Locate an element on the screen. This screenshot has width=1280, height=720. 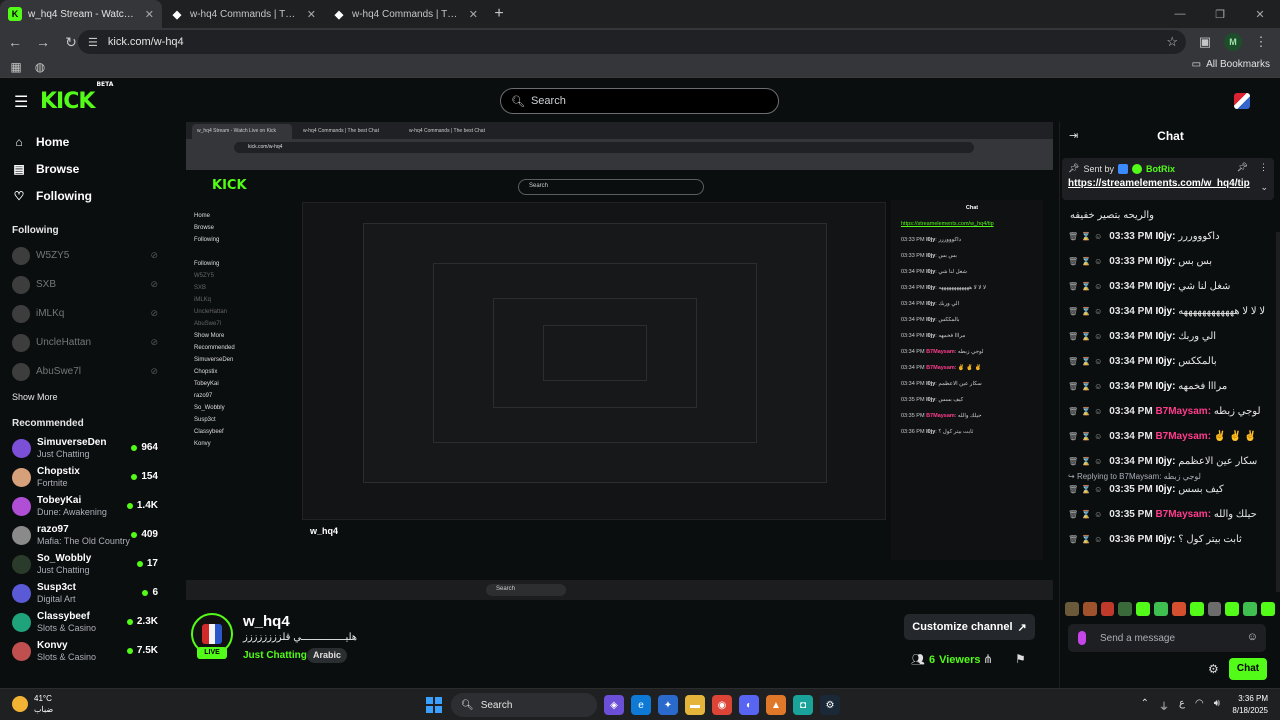
browser-tab-kick: K w_hq4 Stream - Watch Live on Kick ✕ is located at coordinates (81, 14).